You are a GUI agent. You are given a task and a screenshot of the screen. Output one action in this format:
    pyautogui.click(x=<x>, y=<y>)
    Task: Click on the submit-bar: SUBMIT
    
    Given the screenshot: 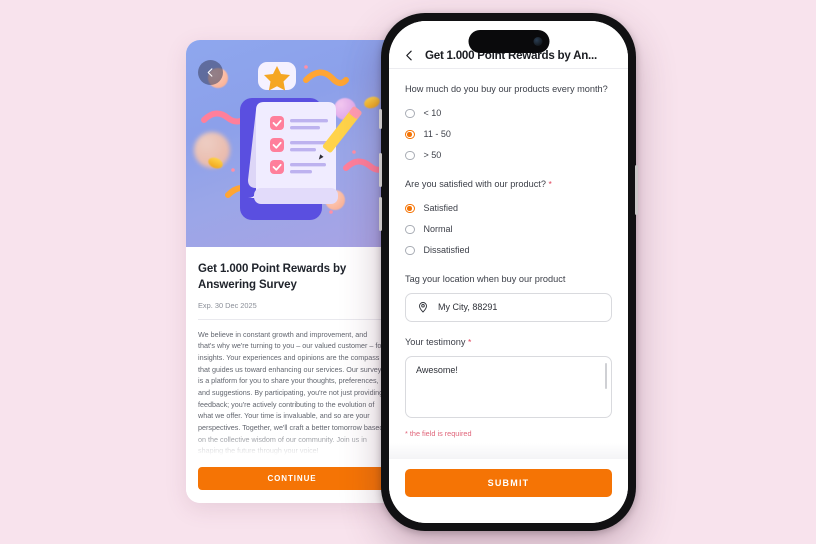 What is the action you would take?
    pyautogui.click(x=508, y=491)
    